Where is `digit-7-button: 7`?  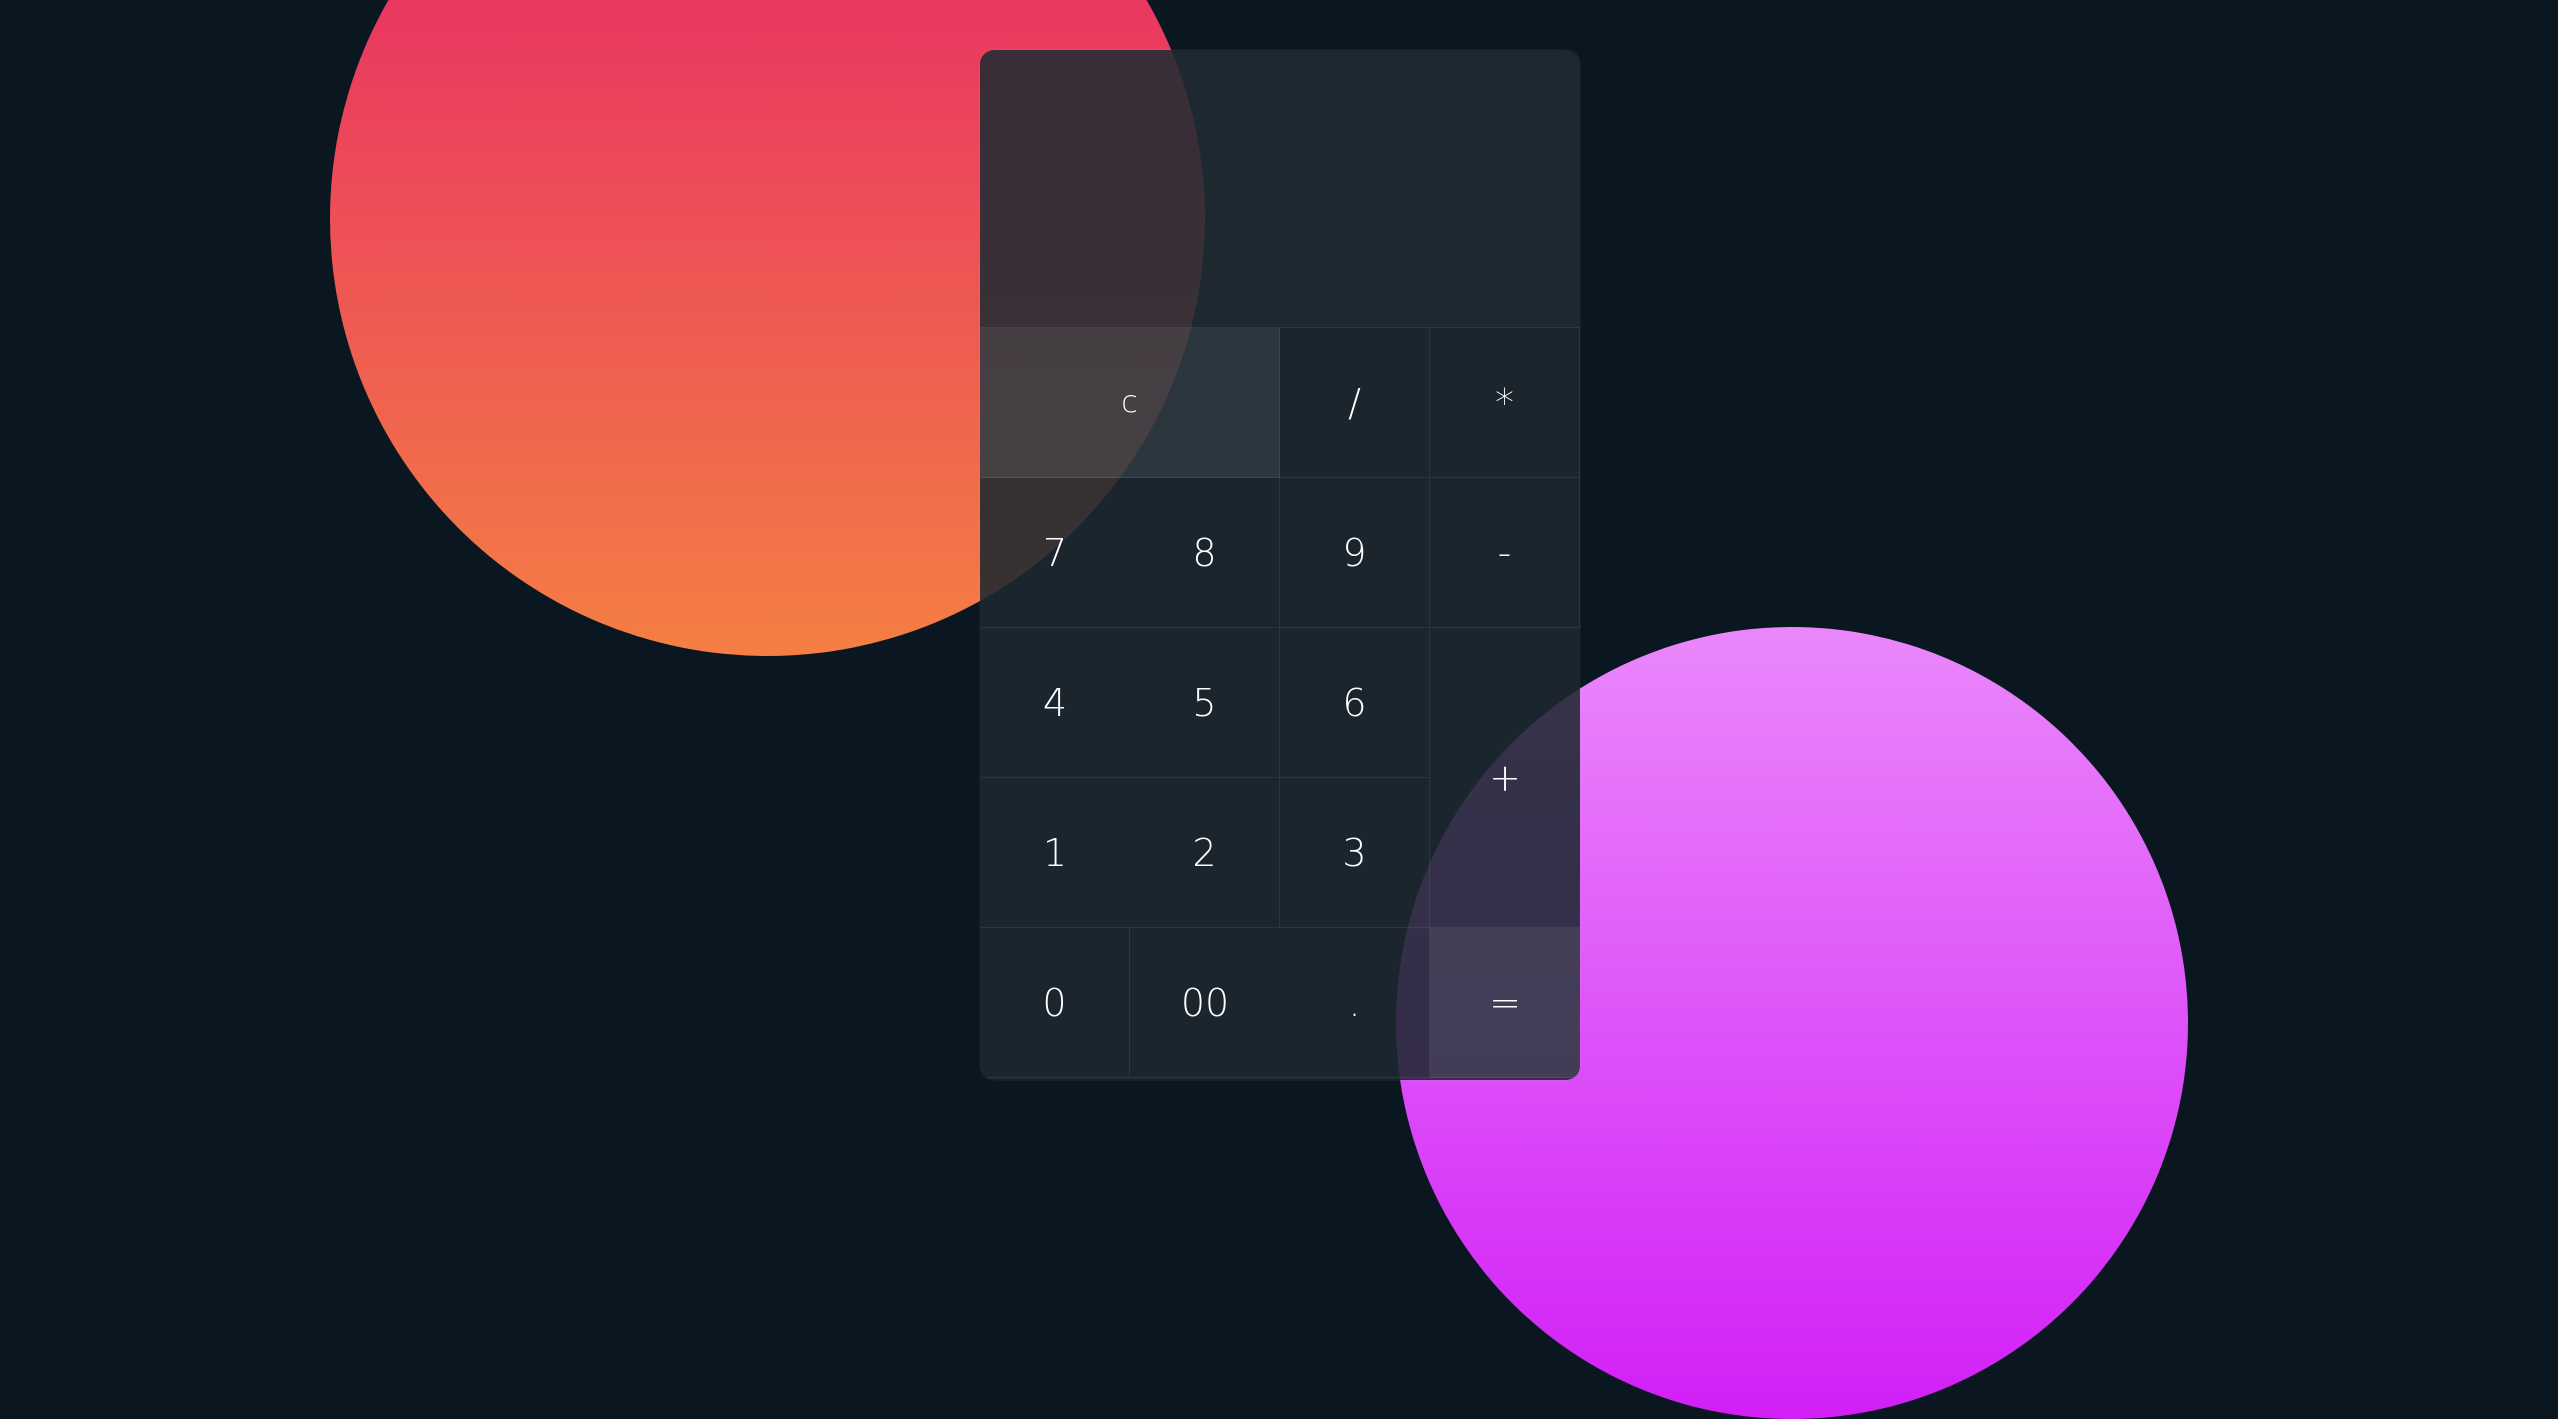
digit-7-button: 7 is located at coordinates (1055, 553).